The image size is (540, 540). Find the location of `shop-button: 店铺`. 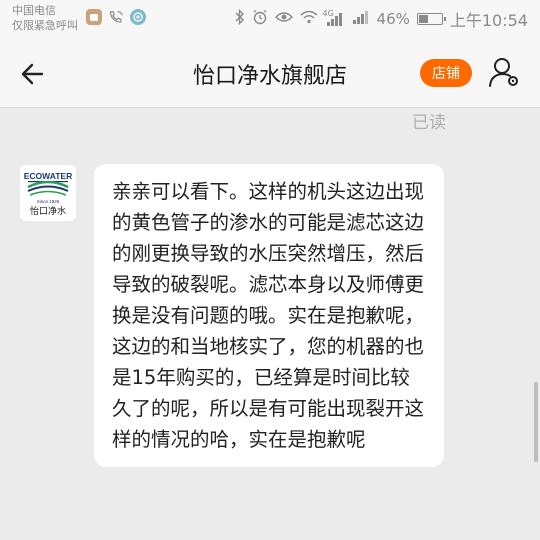

shop-button: 店铺 is located at coordinates (446, 73).